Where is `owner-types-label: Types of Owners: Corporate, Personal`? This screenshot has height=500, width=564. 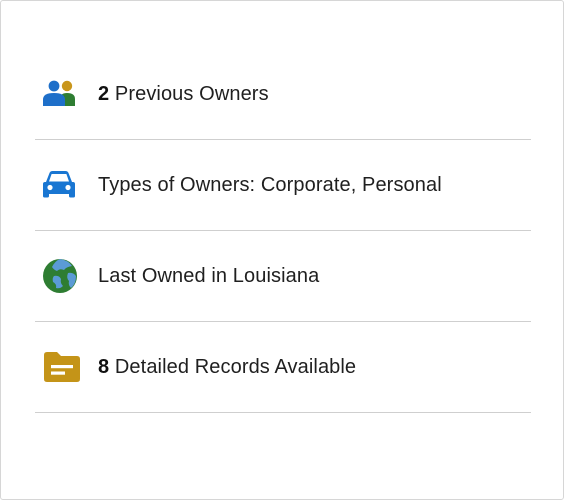 owner-types-label: Types of Owners: Corporate, Personal is located at coordinates (270, 184).